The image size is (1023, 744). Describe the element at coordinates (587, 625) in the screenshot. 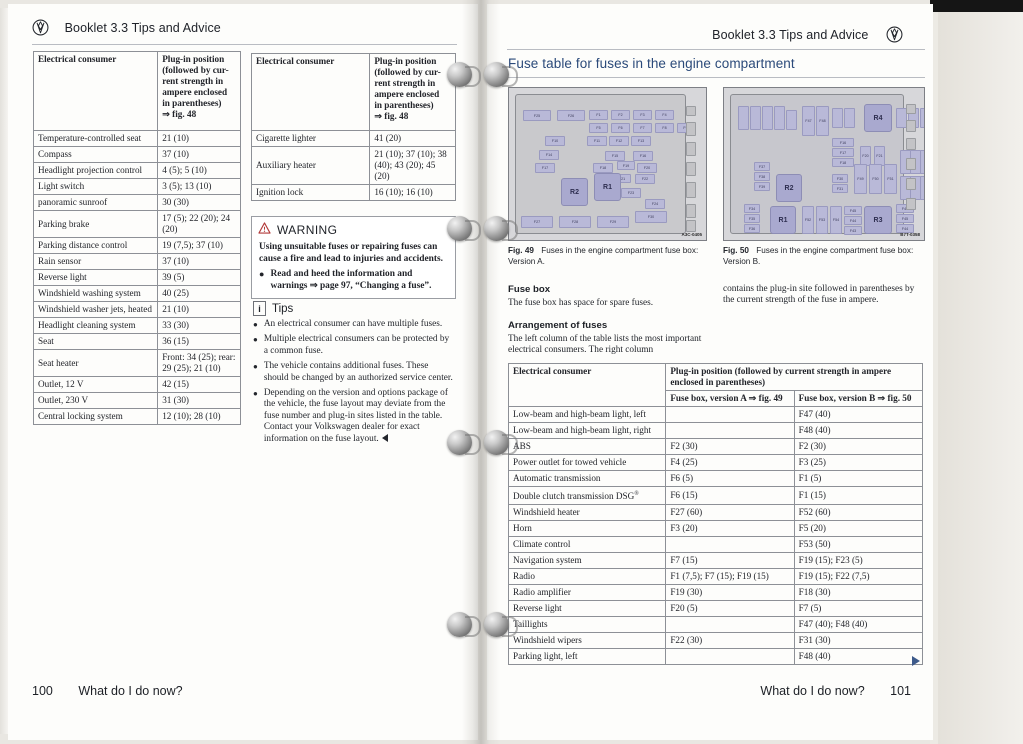

I see `cell-consumer: Taillights` at that location.